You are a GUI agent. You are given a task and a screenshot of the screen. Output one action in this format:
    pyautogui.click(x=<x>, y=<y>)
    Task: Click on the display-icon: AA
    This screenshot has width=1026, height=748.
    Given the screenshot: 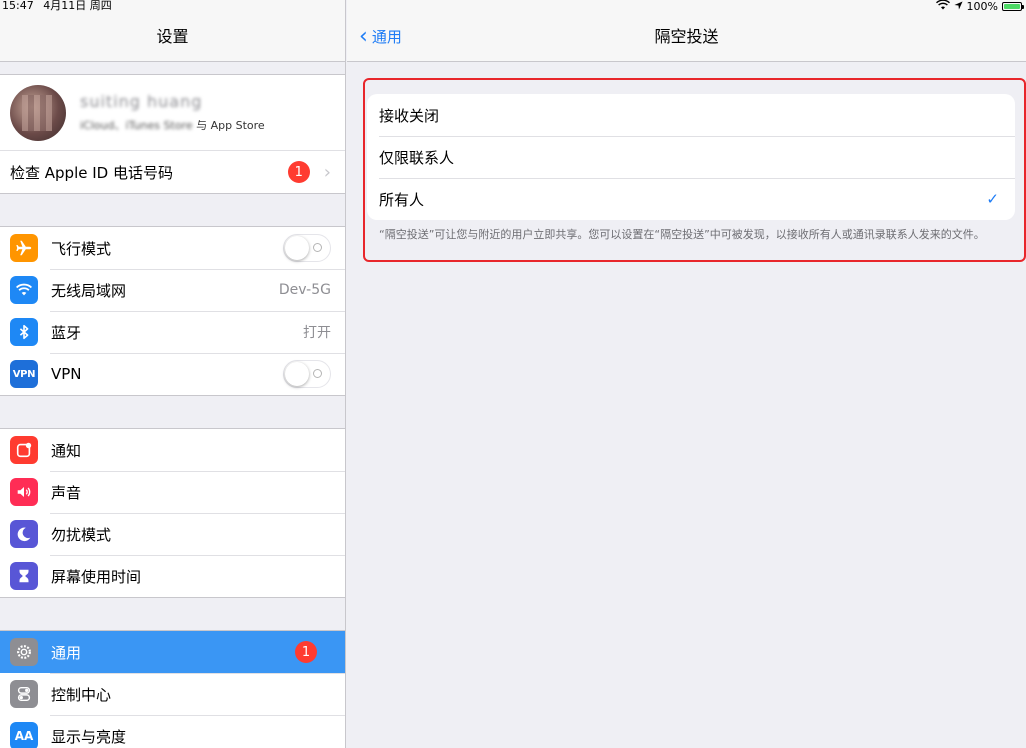 What is the action you would take?
    pyautogui.click(x=24, y=735)
    